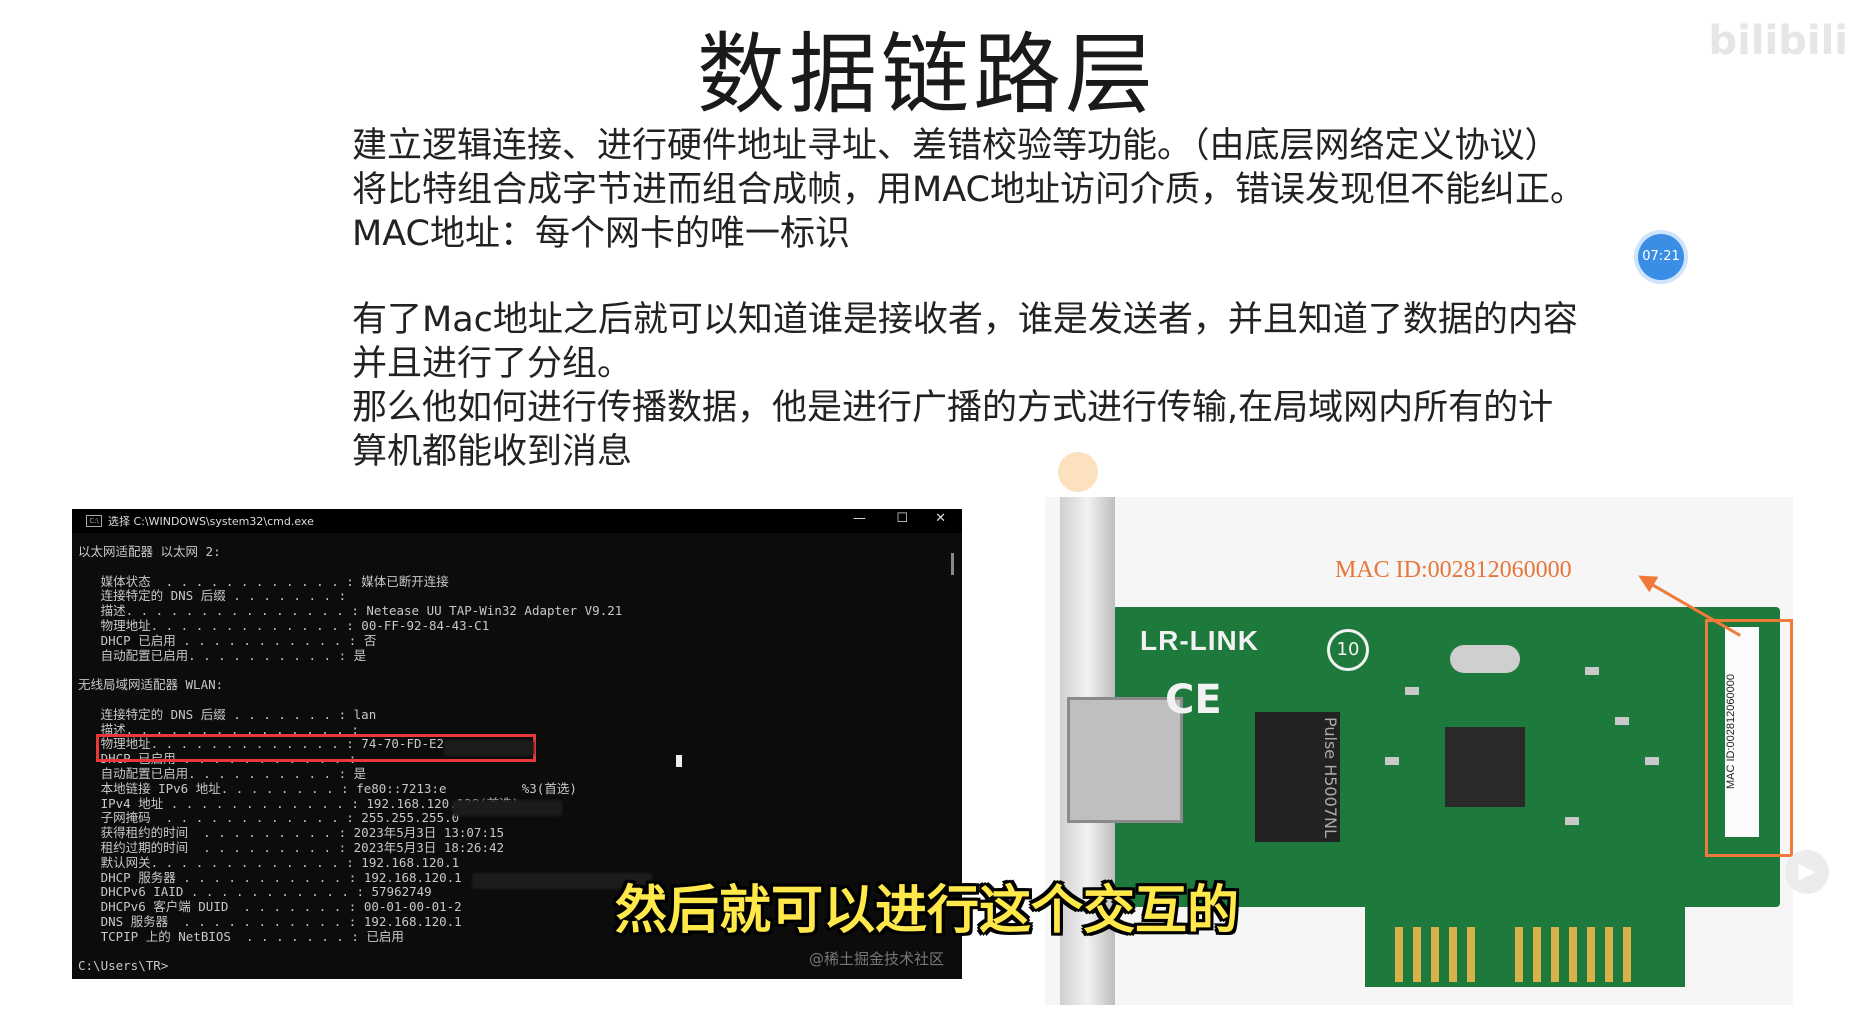 The image size is (1854, 1015). Describe the element at coordinates (507, 808) in the screenshot. I see `redaction-blur-ipv6` at that location.